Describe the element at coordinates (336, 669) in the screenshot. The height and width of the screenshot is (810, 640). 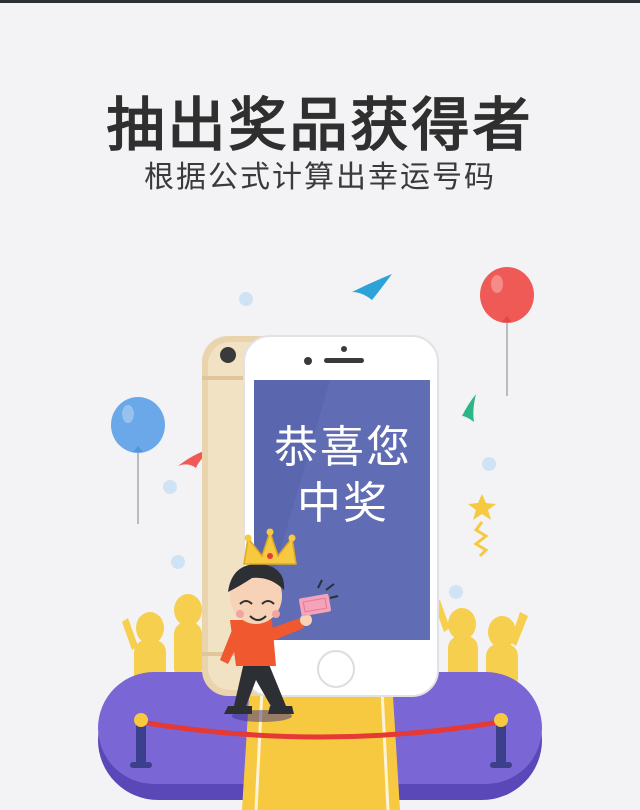
I see `home-button` at that location.